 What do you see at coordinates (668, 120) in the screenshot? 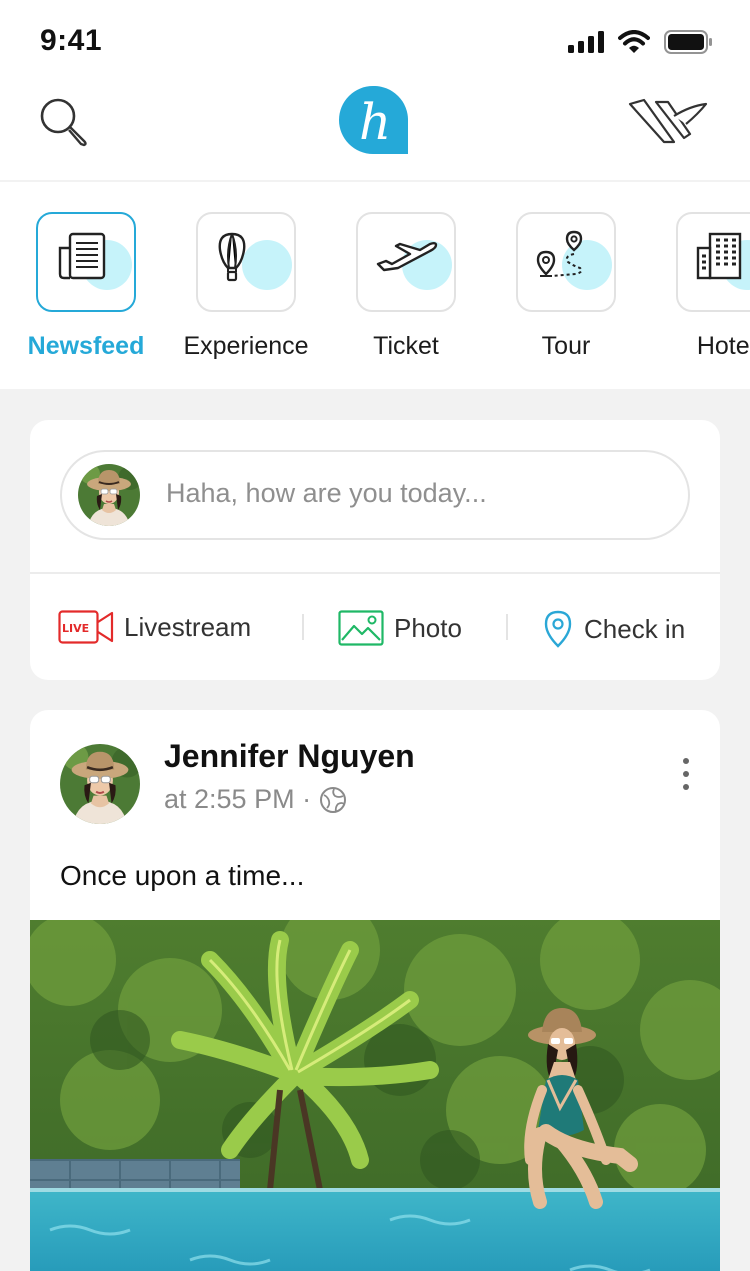
I see `plane-logo-icon` at bounding box center [668, 120].